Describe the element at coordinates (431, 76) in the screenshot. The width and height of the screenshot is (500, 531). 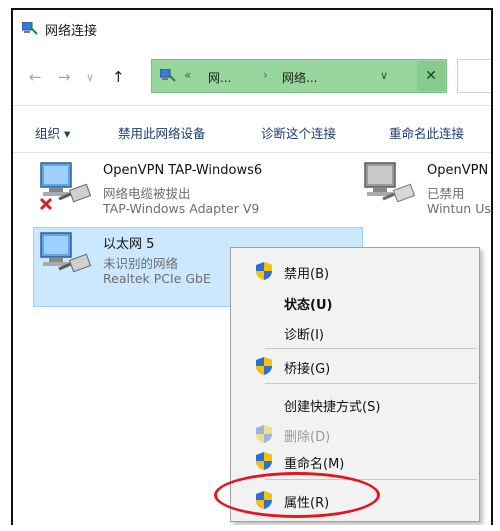
I see `clear-address-button: ✕` at that location.